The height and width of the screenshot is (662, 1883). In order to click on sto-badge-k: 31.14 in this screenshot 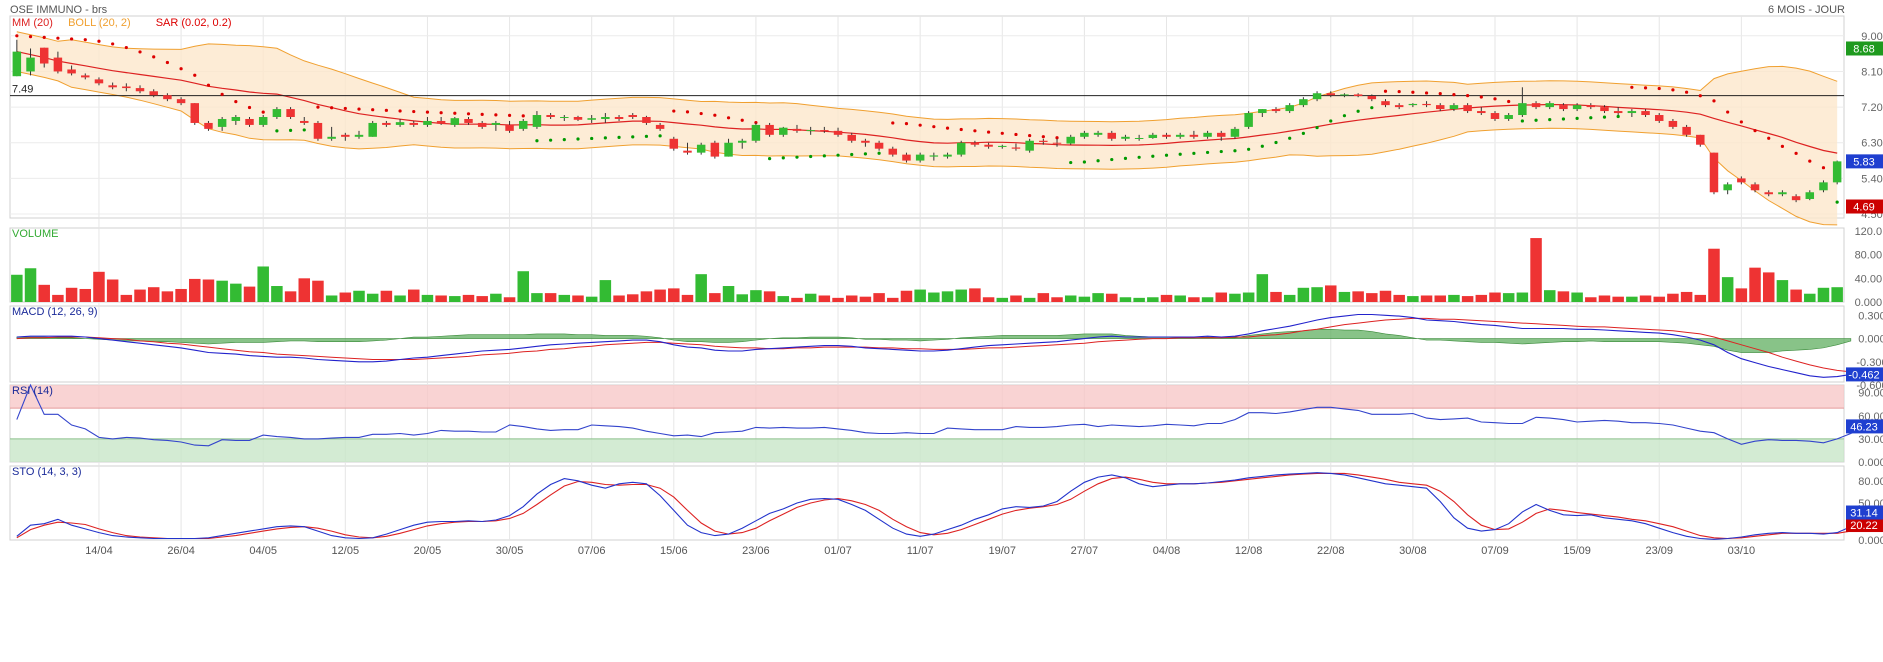, I will do `click(1864, 514)`.